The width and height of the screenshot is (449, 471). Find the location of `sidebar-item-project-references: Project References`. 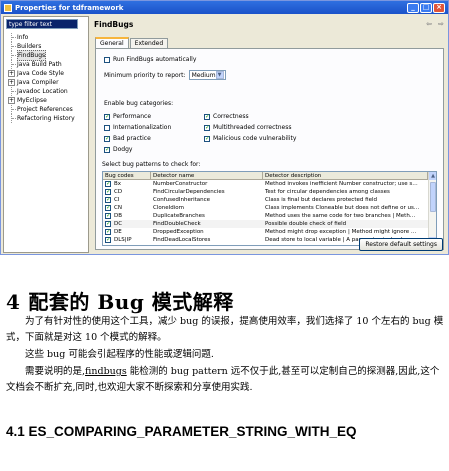

sidebar-item-project-references: Project References is located at coordinates (48, 109).